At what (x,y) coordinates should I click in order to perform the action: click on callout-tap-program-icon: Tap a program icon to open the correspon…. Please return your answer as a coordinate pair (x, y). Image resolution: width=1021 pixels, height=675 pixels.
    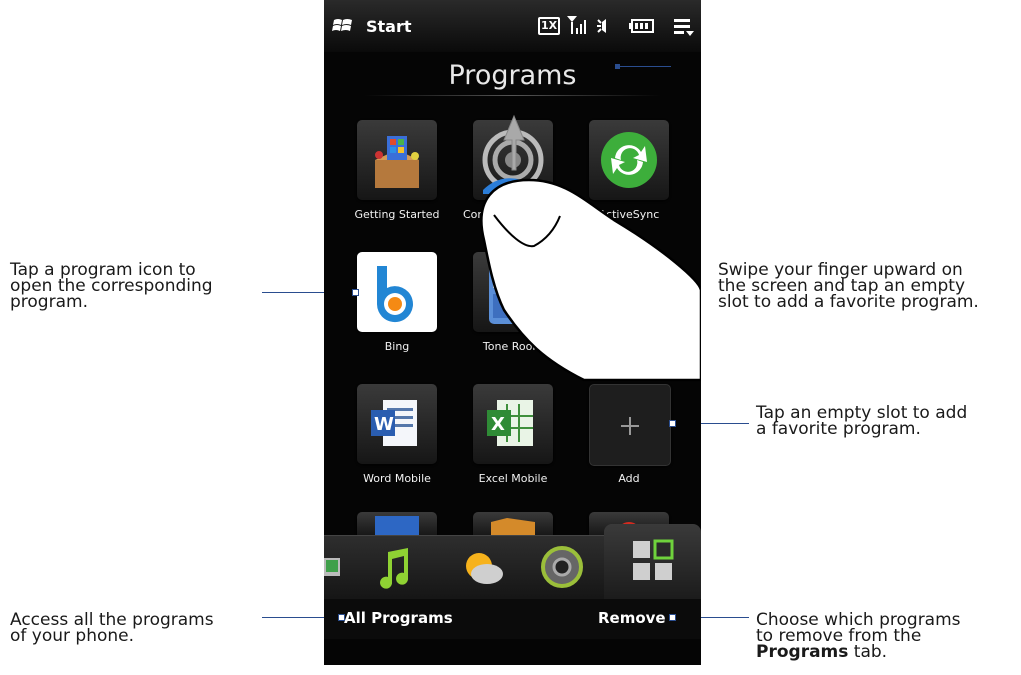
    Looking at the image, I should click on (111, 287).